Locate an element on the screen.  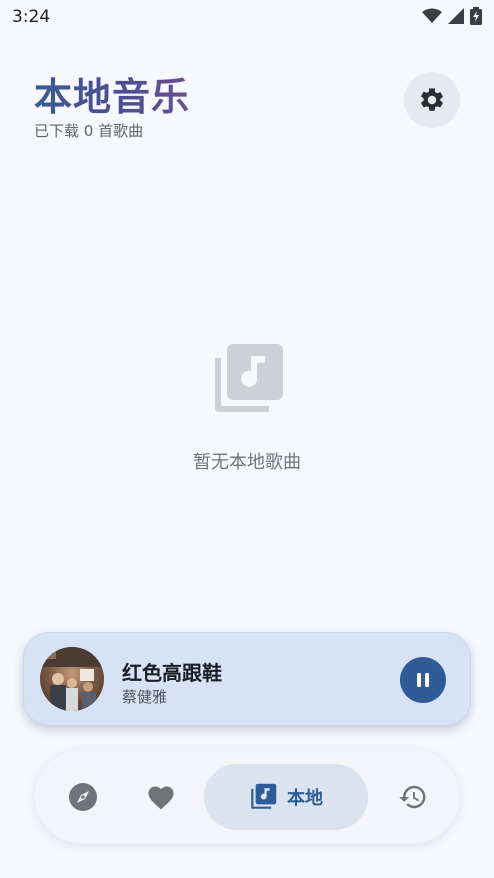
status-time: 3:24 is located at coordinates (31, 17).